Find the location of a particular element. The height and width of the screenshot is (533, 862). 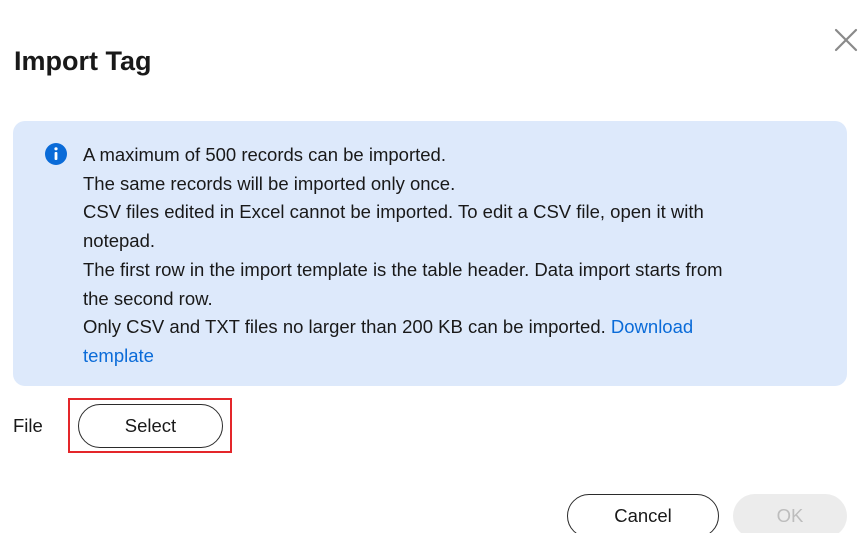

close-button is located at coordinates (845, 40).